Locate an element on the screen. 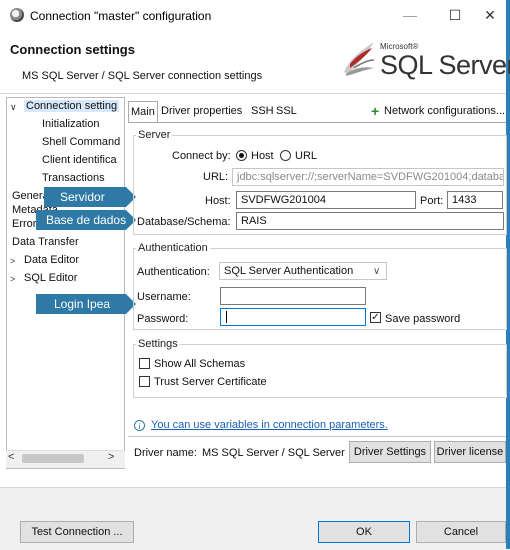 Image resolution: width=510 pixels, height=550 pixels. trust-certificate-checkbox is located at coordinates (144, 381).